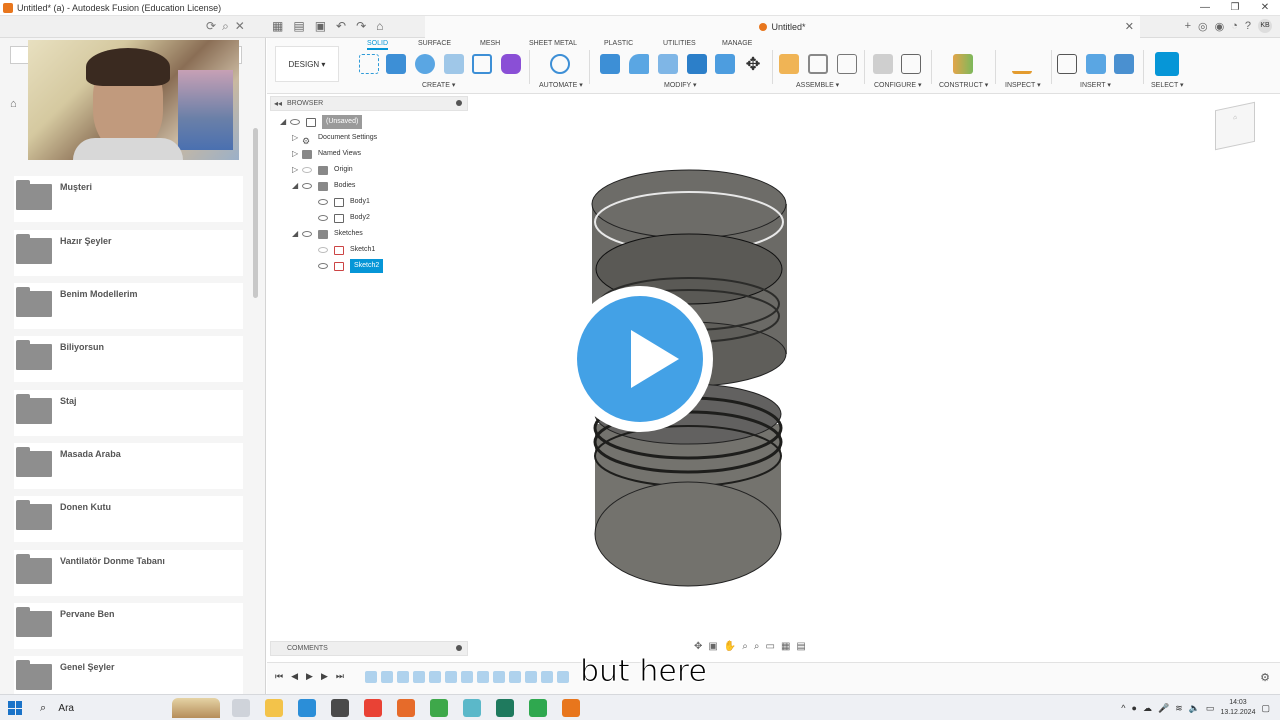 The width and height of the screenshot is (1280, 720). What do you see at coordinates (818, 64) in the screenshot?
I see `joint-icon` at bounding box center [818, 64].